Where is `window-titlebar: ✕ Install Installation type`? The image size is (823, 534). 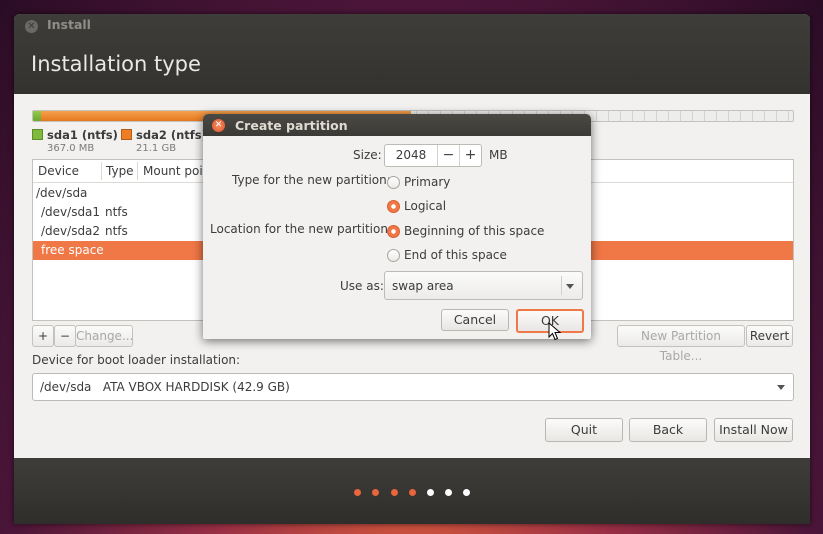
window-titlebar: ✕ Install Installation type is located at coordinates (412, 54).